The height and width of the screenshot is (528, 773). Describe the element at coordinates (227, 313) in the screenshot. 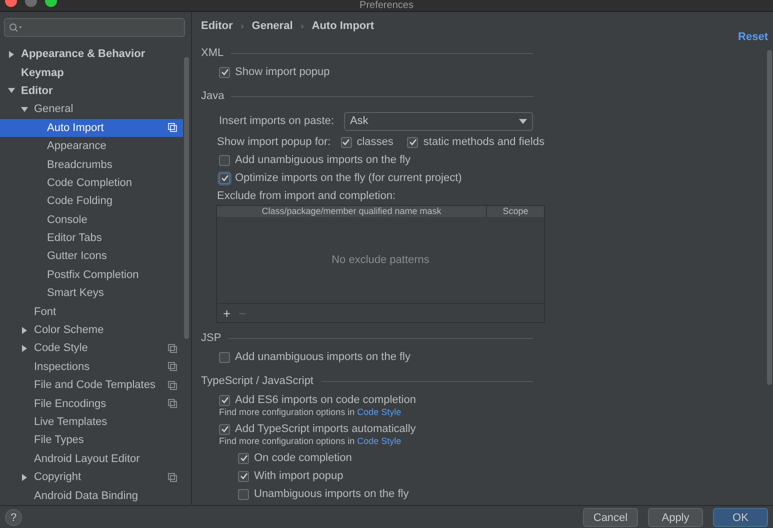

I see `add-button: +` at that location.